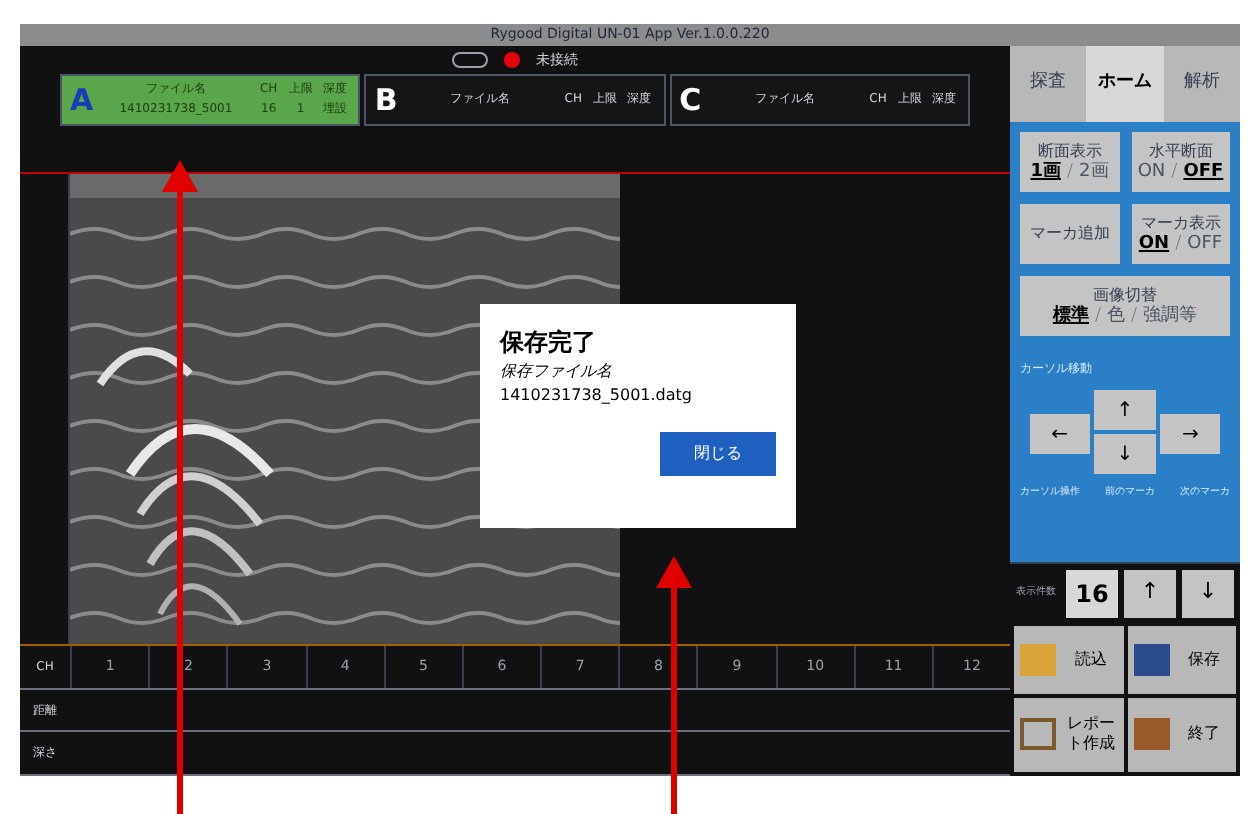  I want to click on left-button: ←, so click(1060, 434).